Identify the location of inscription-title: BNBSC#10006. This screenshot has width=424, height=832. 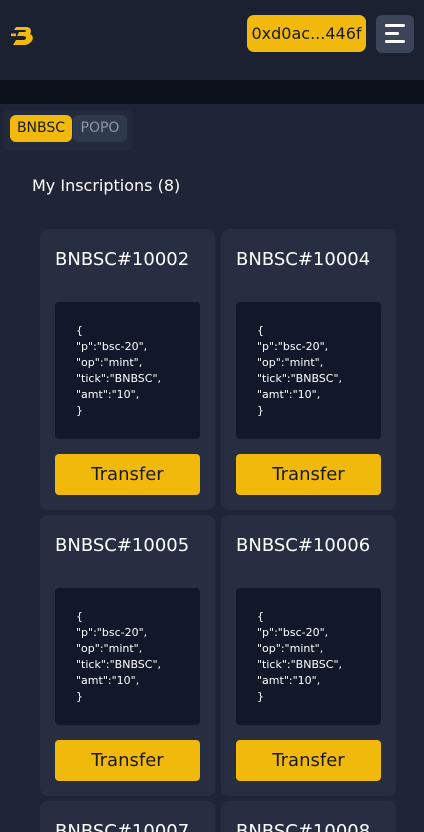
(303, 545).